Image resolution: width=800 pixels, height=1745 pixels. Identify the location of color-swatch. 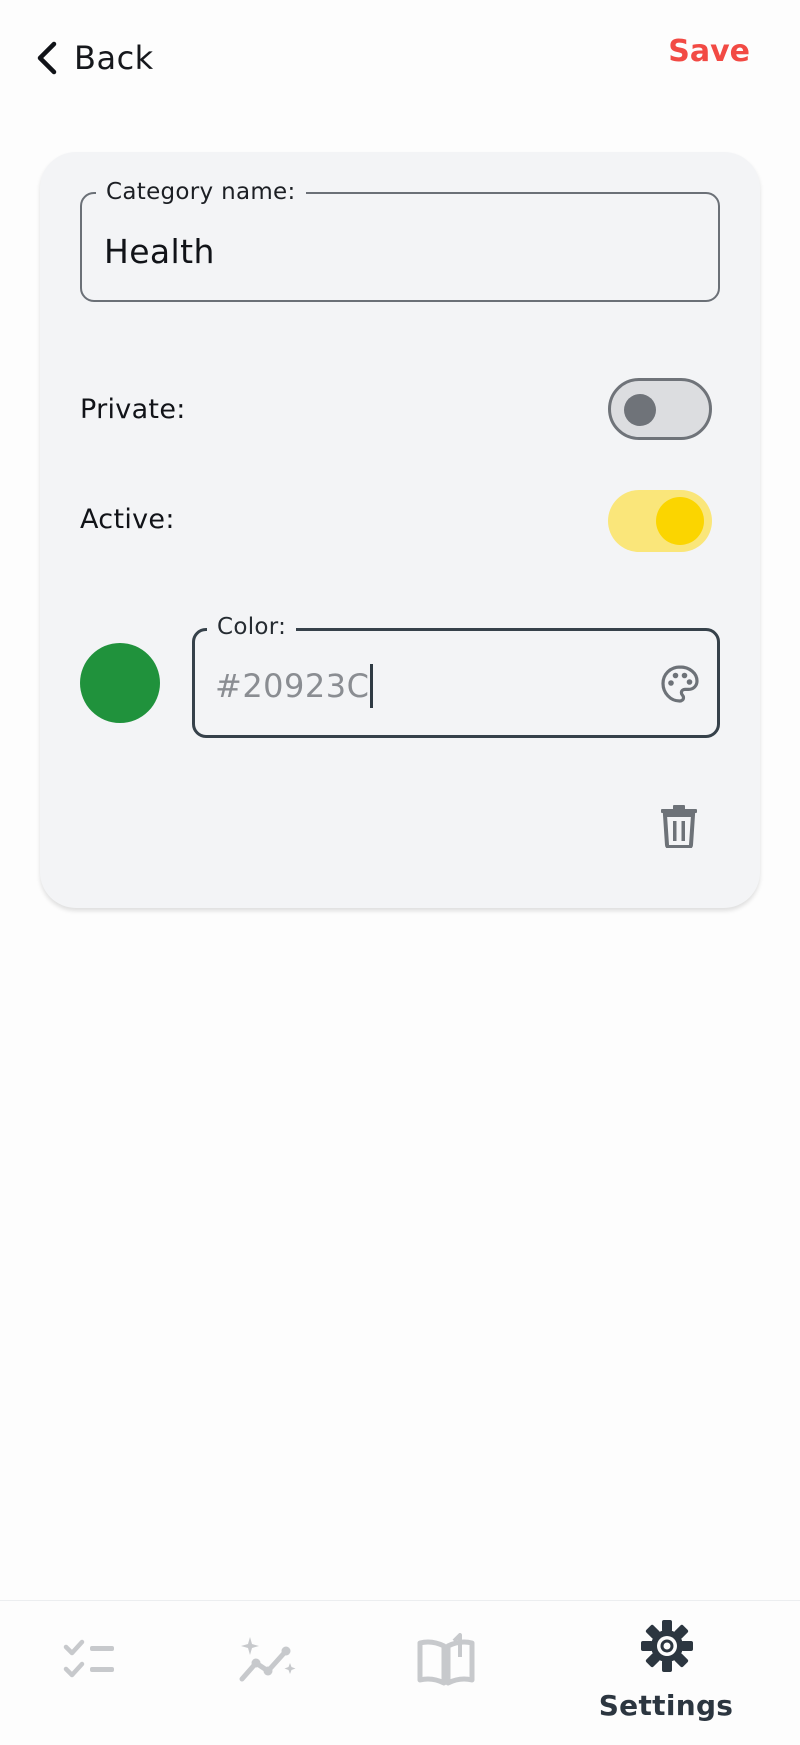
(120, 683).